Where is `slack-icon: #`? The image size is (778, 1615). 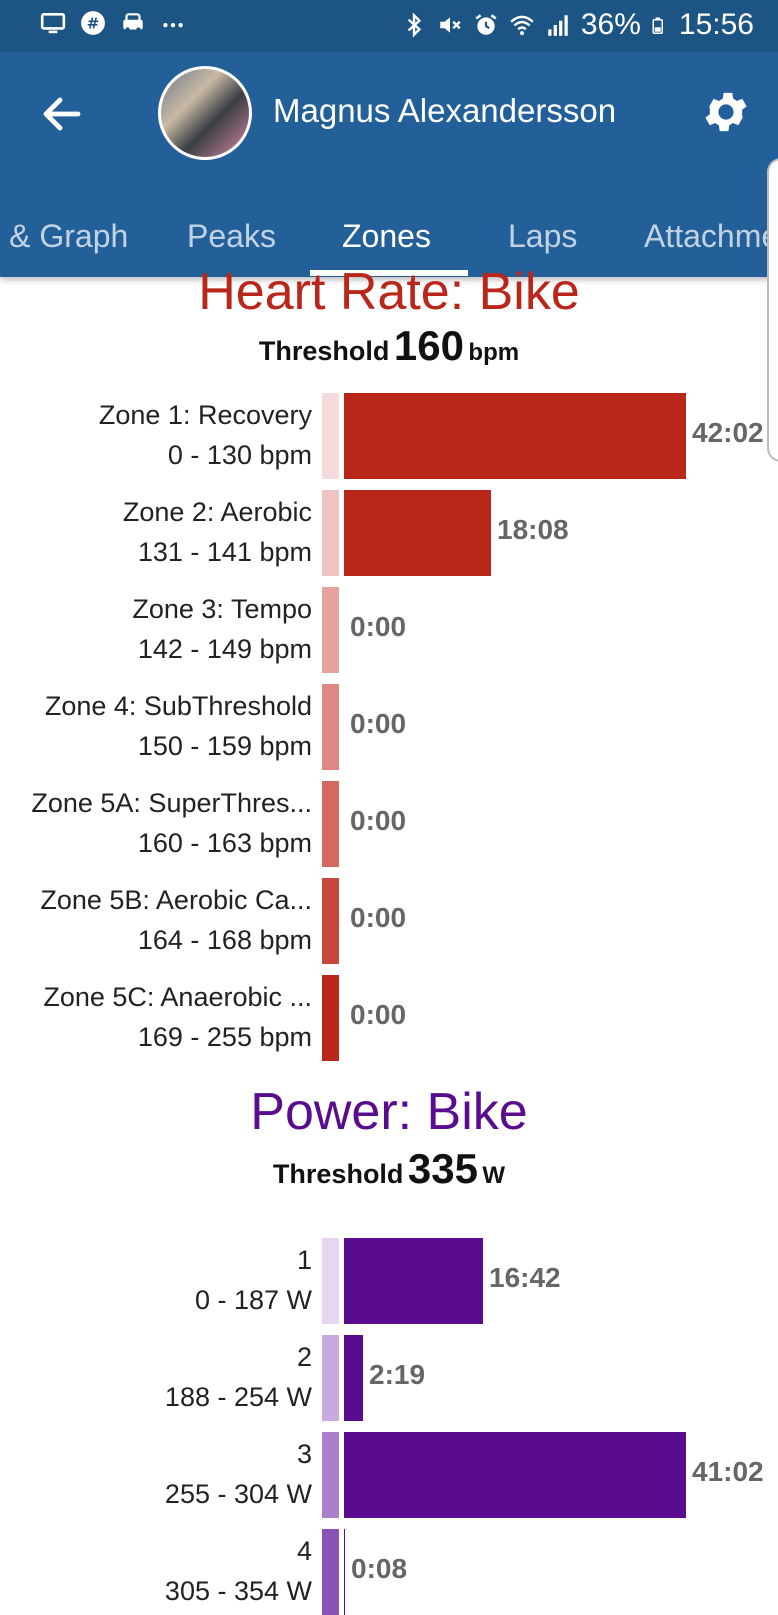
slack-icon: # is located at coordinates (93, 23).